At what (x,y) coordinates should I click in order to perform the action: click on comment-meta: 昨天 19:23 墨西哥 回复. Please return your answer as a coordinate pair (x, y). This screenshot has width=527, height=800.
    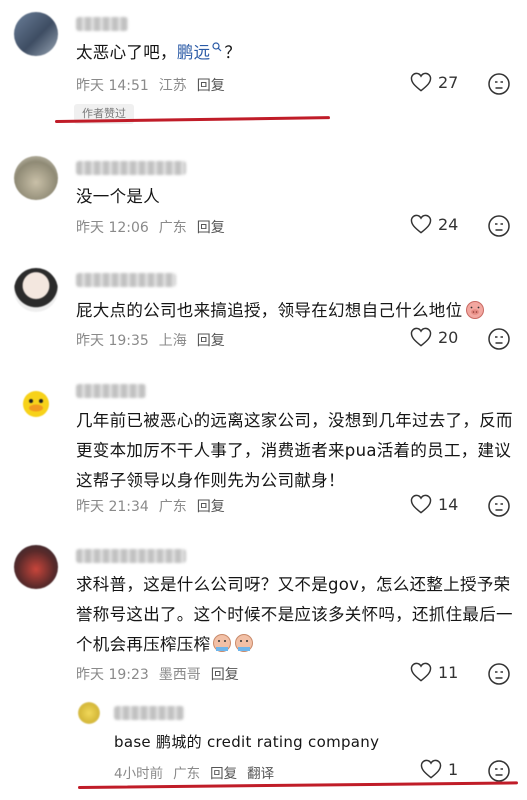
    Looking at the image, I should click on (162, 674).